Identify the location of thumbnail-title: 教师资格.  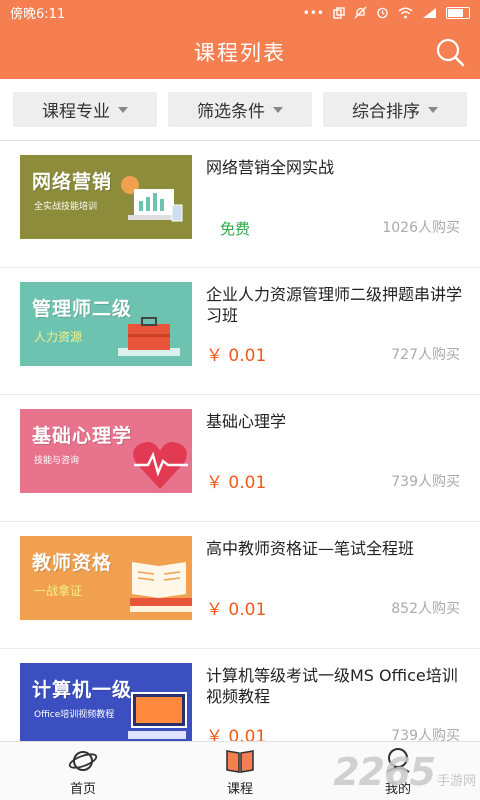
(72, 563).